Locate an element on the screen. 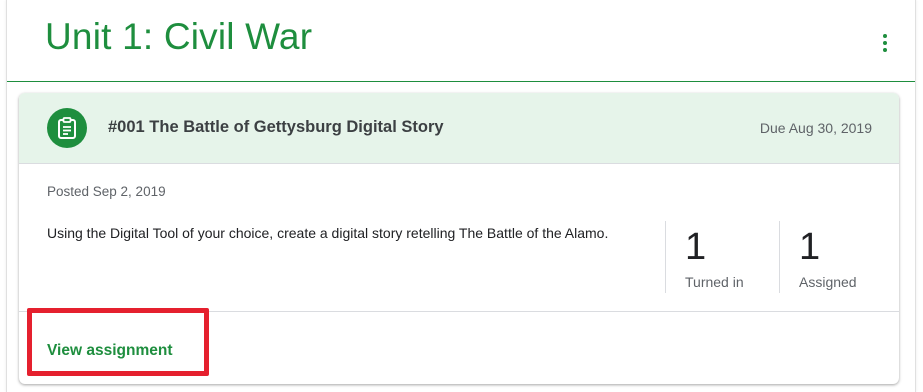  assigned-count: 1 is located at coordinates (810, 247).